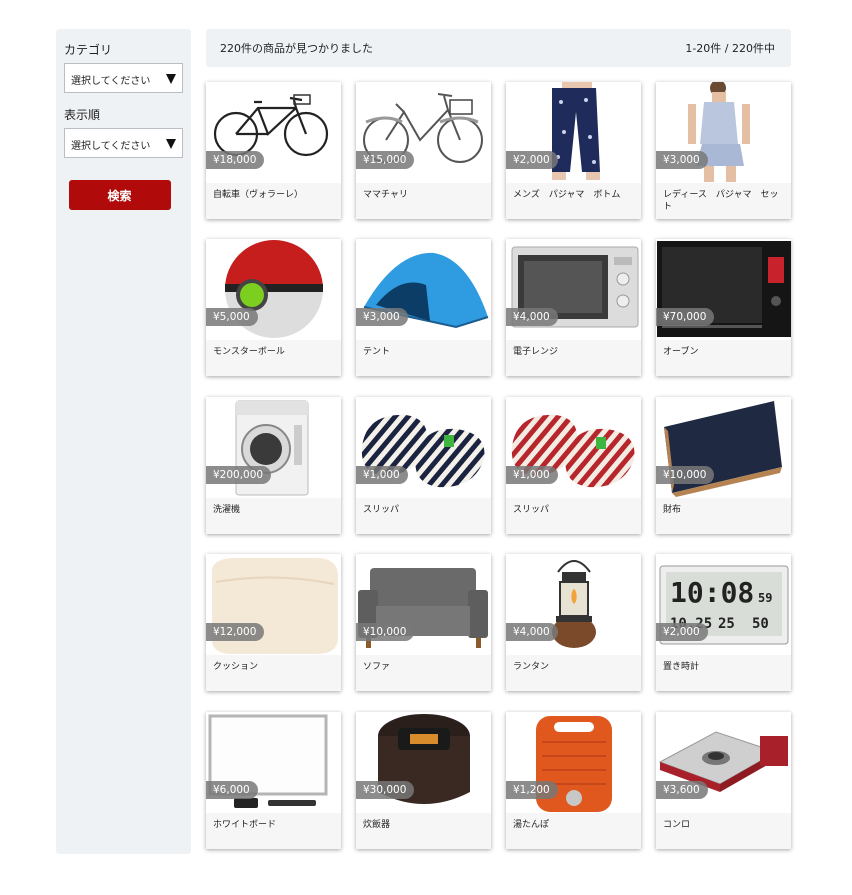 The width and height of the screenshot is (852, 895). What do you see at coordinates (725, 352) in the screenshot?
I see `product-name: オーブン` at bounding box center [725, 352].